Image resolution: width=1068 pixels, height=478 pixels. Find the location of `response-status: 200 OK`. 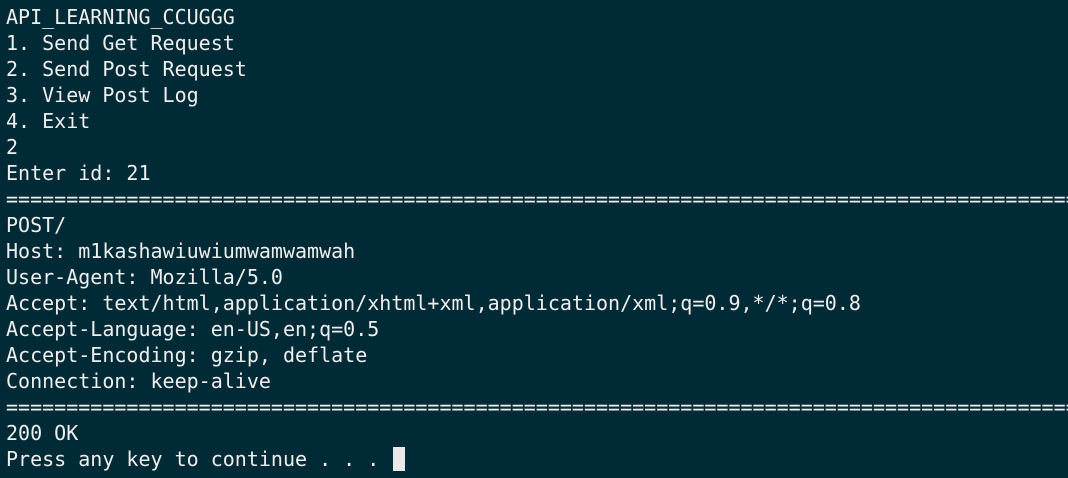

response-status: 200 OK is located at coordinates (42, 433).